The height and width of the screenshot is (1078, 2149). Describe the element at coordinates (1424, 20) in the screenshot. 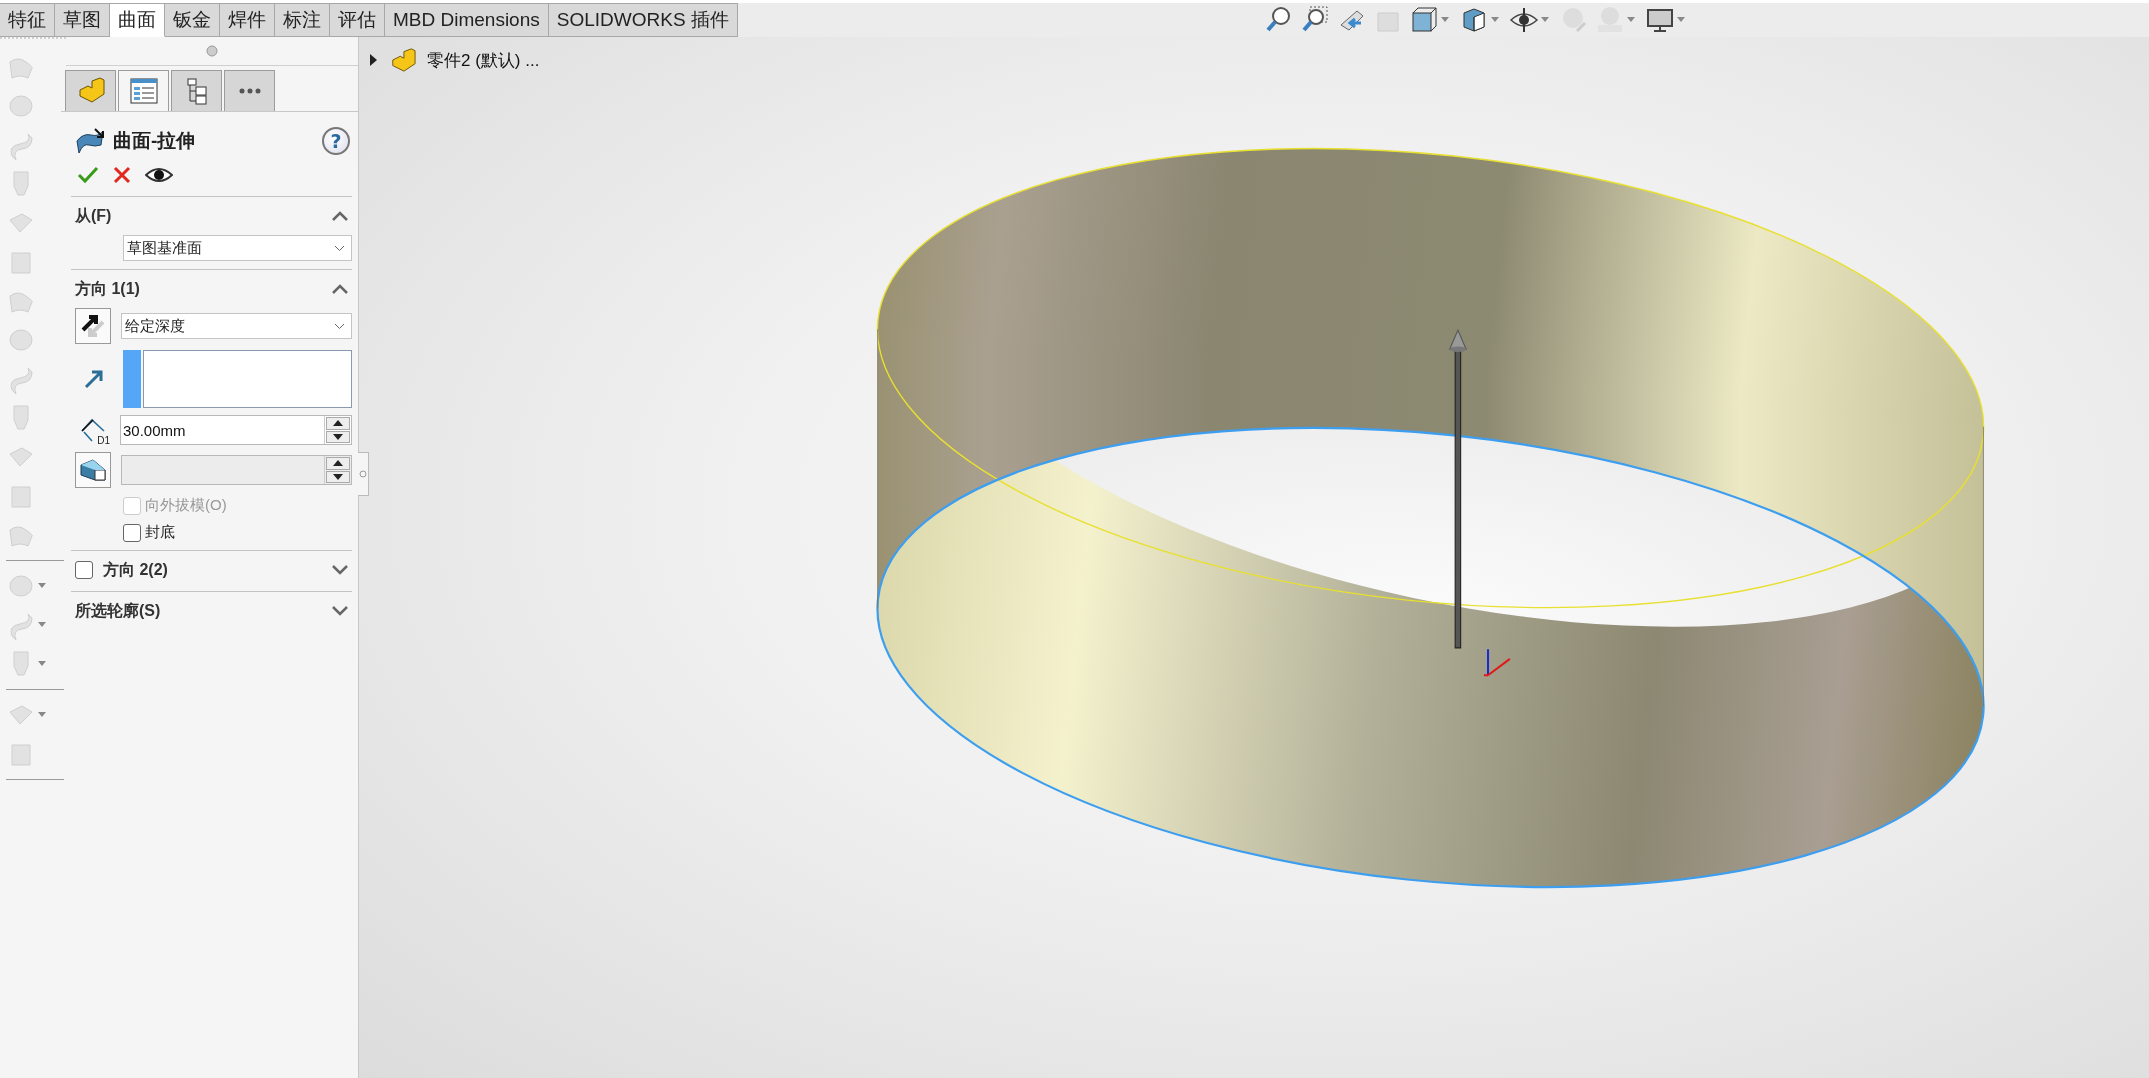

I see `cube-icon` at that location.